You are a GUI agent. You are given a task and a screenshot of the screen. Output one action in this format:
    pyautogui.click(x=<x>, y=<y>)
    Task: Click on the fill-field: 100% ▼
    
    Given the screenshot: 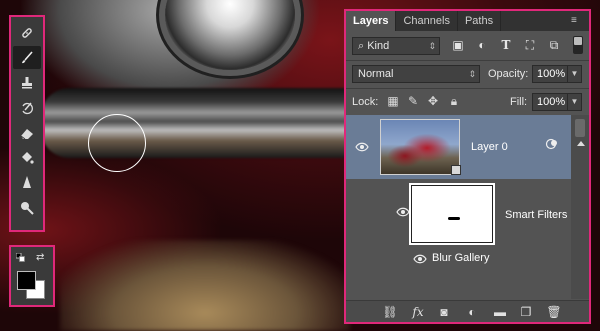 What is the action you would take?
    pyautogui.click(x=557, y=102)
    